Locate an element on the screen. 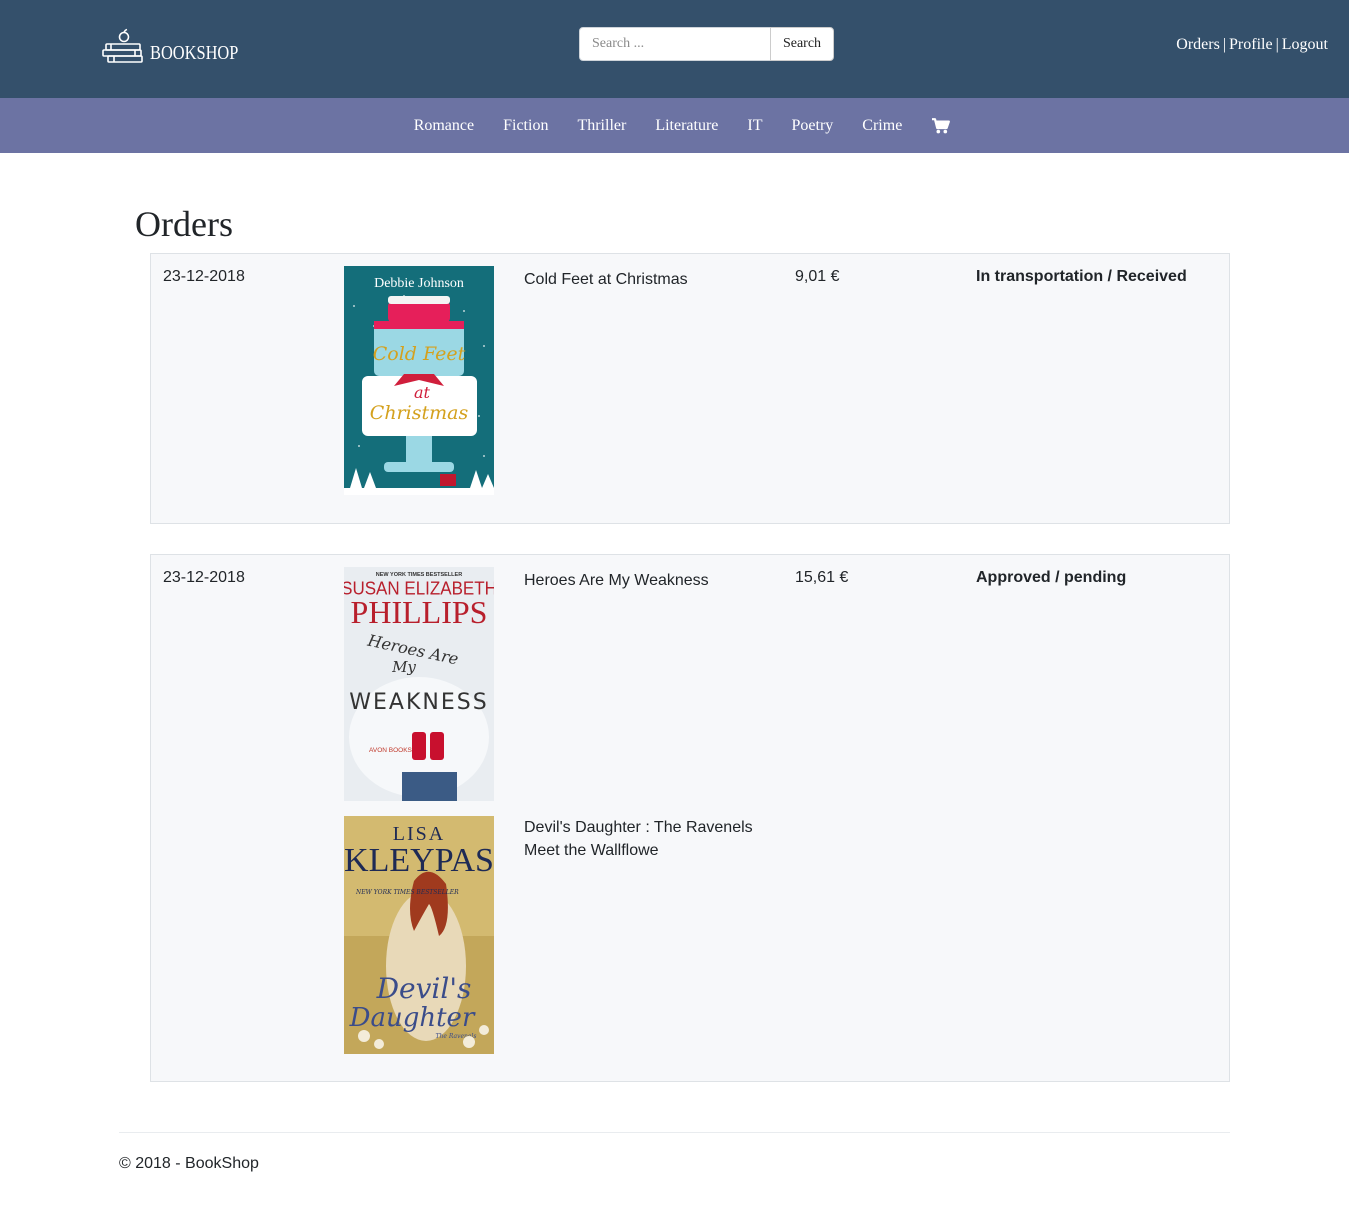 The width and height of the screenshot is (1349, 1206). cover-title-2: My is located at coordinates (403, 667).